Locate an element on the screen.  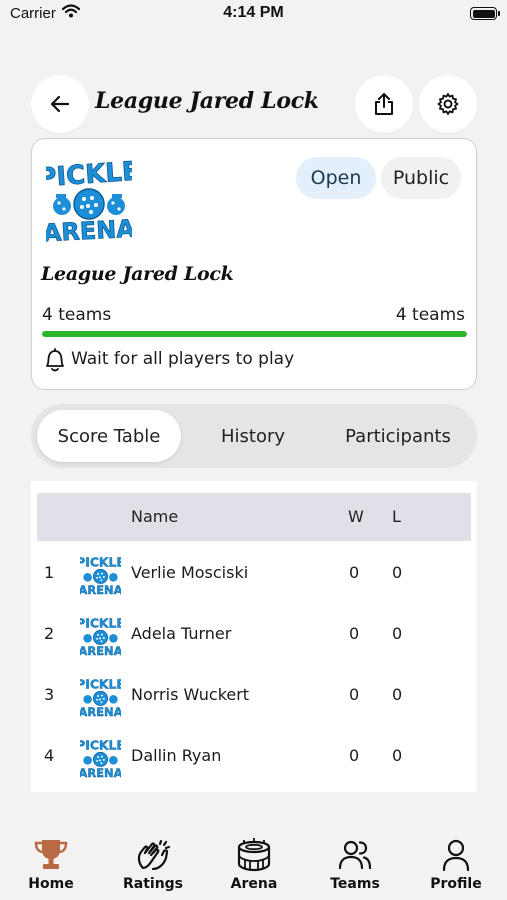
page-title: League Jared Lock is located at coordinates (207, 101).